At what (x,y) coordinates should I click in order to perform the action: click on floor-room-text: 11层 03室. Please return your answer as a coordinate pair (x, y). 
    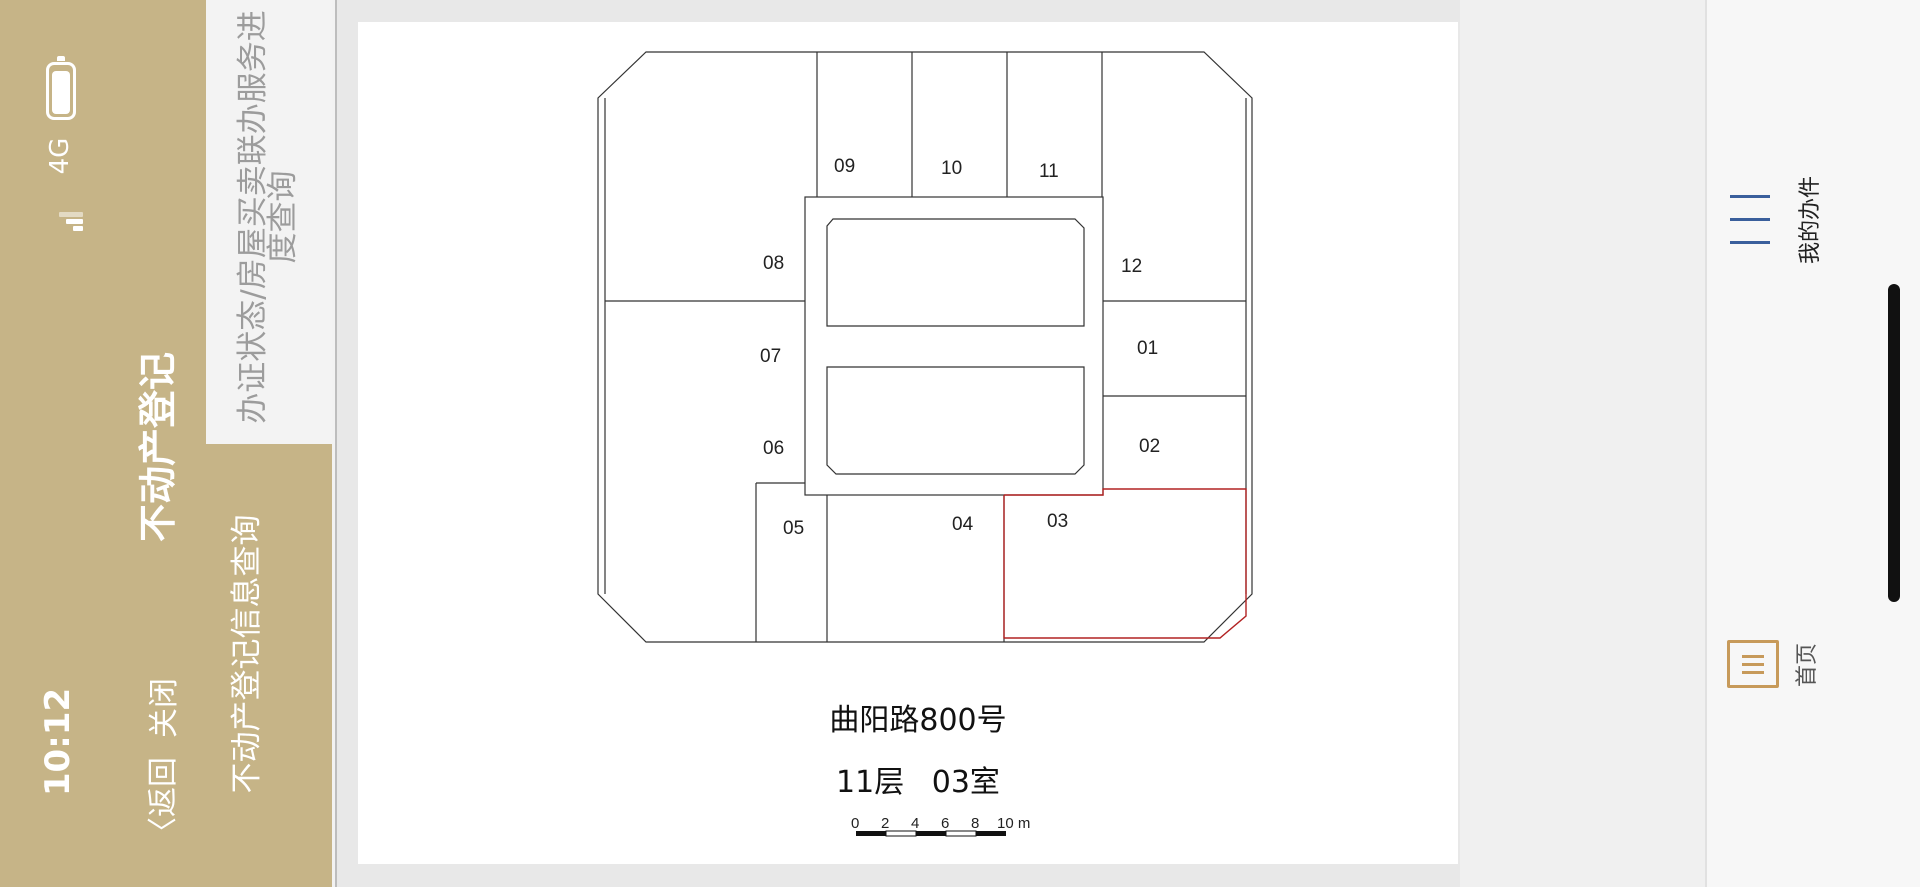
    Looking at the image, I should click on (918, 782).